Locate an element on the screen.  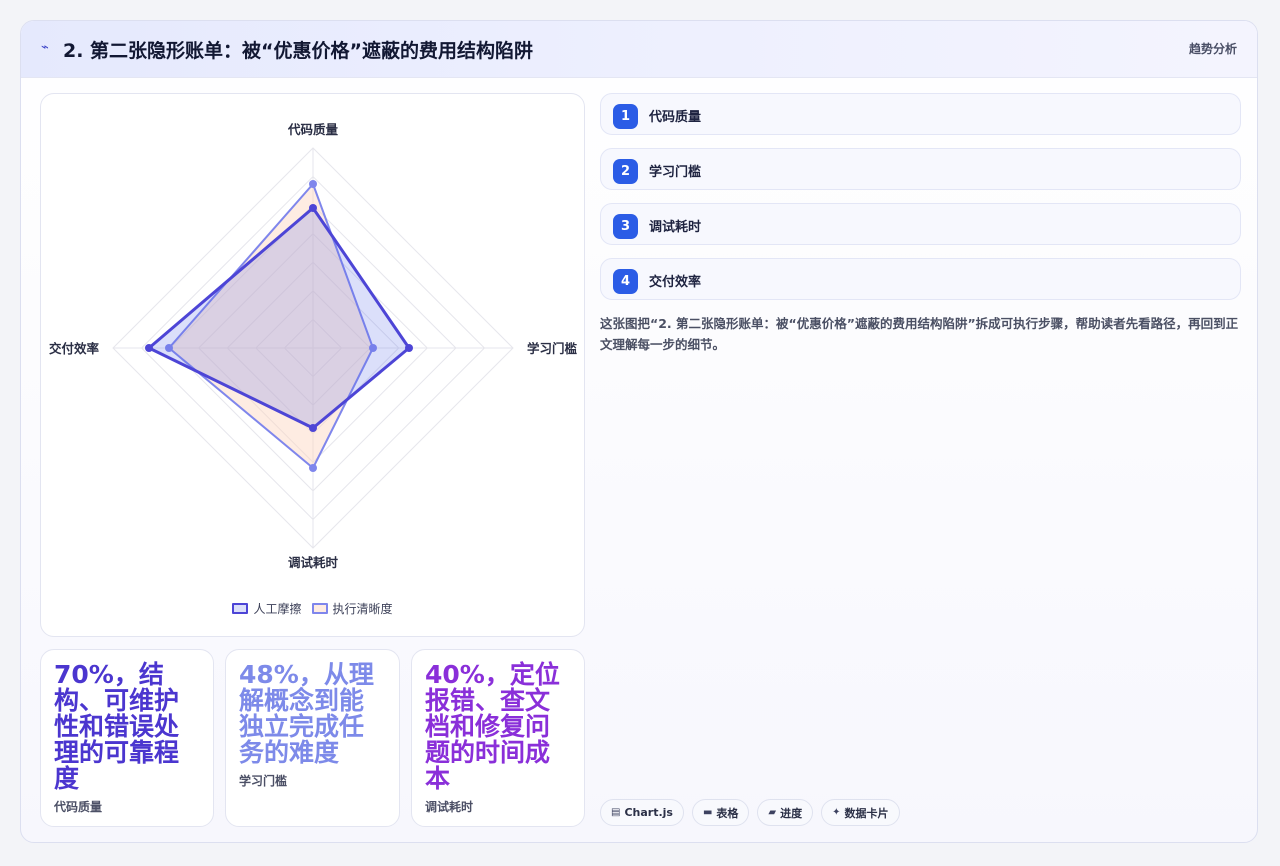
stat-value: 48%，从理解概念到能独立完成任务的难度 is located at coordinates (306, 713).